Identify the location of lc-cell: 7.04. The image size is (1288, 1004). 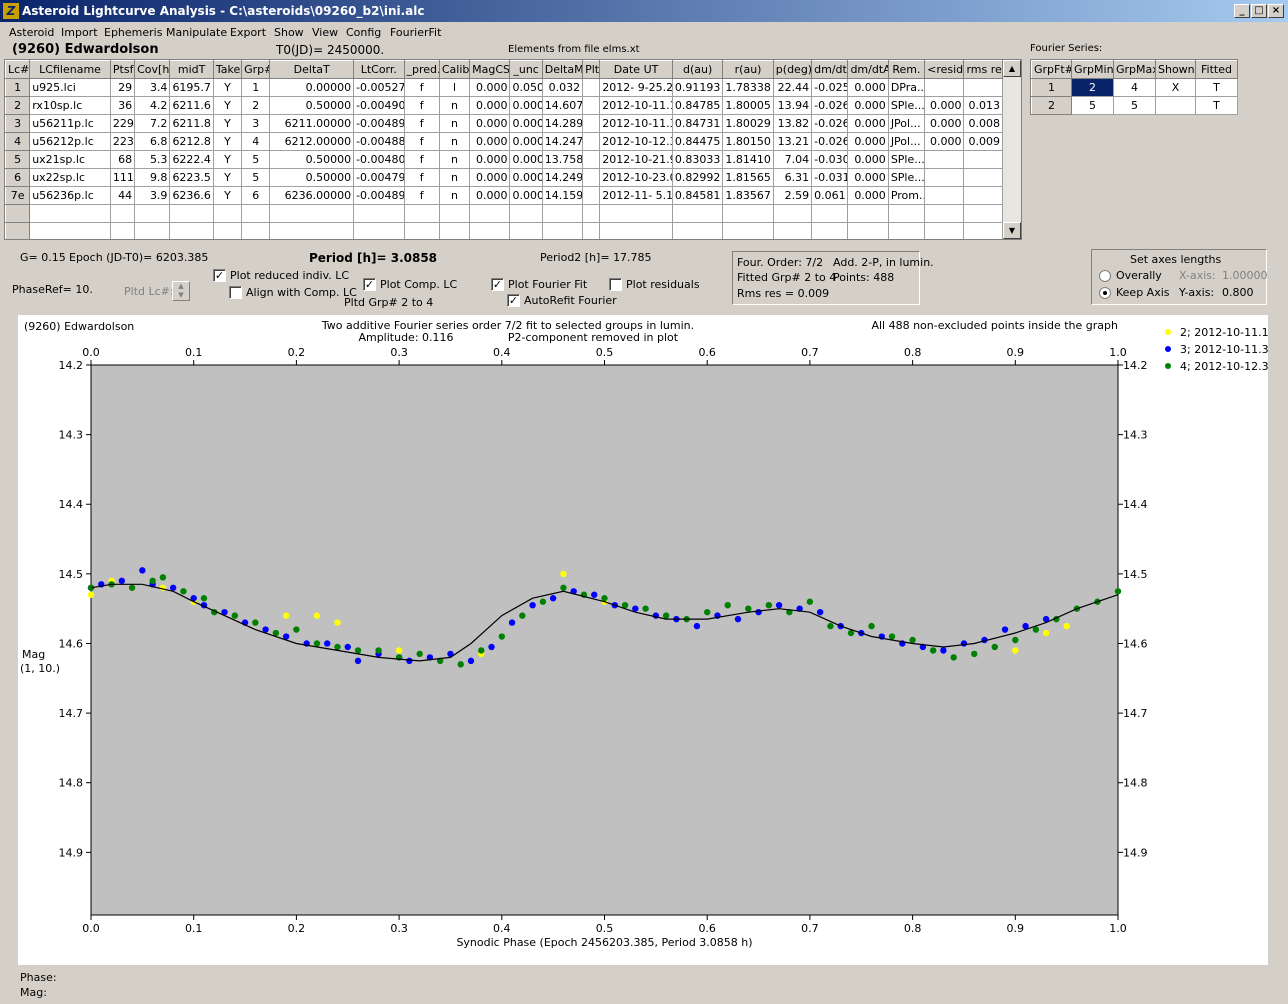
(792, 159).